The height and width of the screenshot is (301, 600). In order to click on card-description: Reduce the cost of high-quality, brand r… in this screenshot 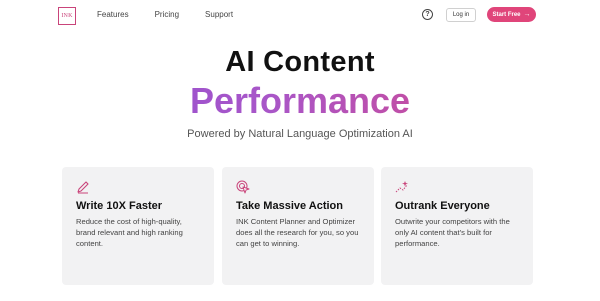, I will do `click(129, 232)`.